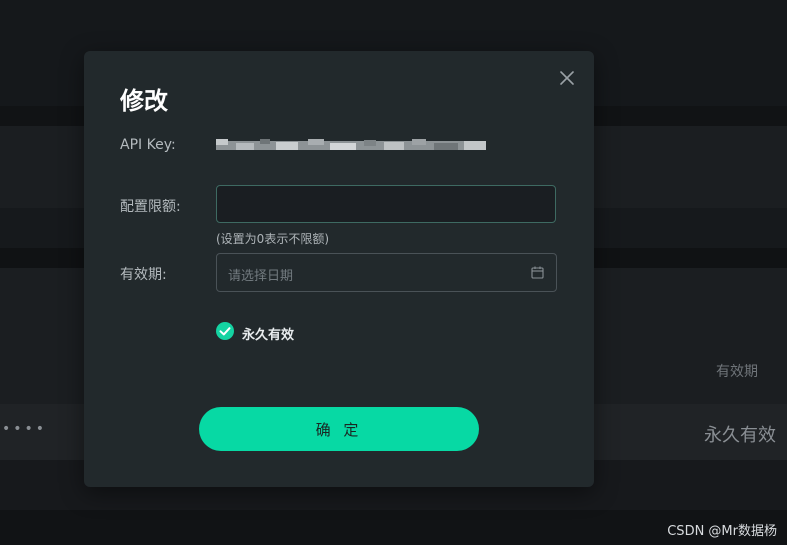 The height and width of the screenshot is (545, 787). I want to click on permanent-label: 永久有效, so click(268, 333).